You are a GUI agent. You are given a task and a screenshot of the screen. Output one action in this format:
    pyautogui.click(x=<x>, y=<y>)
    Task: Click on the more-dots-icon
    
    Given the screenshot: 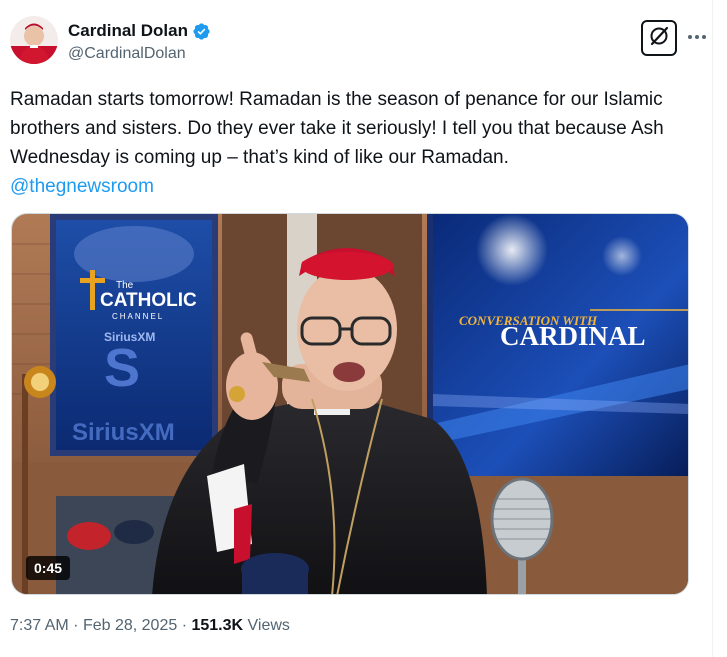 What is the action you would take?
    pyautogui.click(x=697, y=36)
    